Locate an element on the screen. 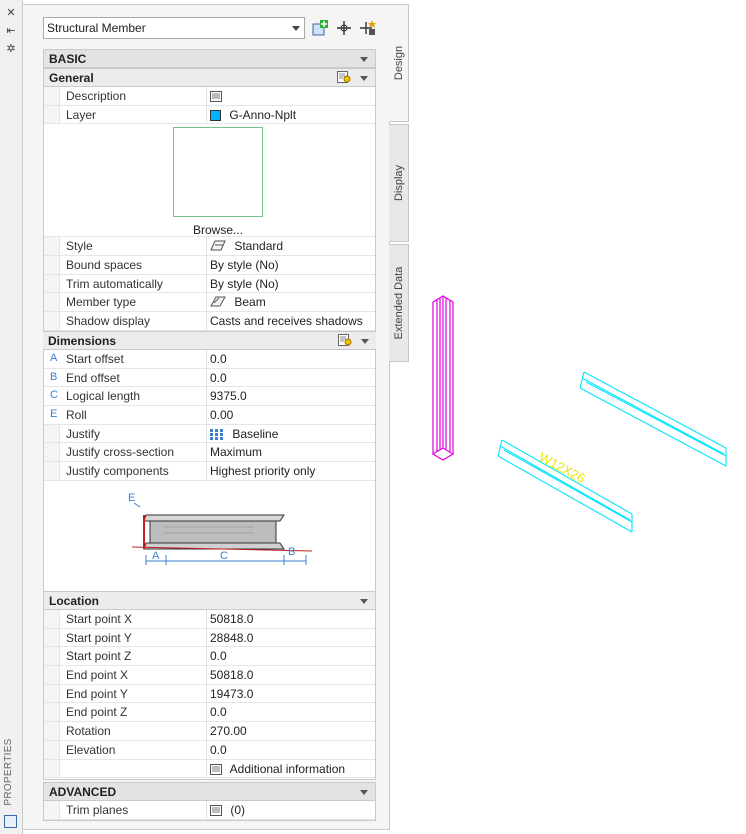 This screenshot has height=834, width=746. prop-key: Start point X is located at coordinates (99, 619).